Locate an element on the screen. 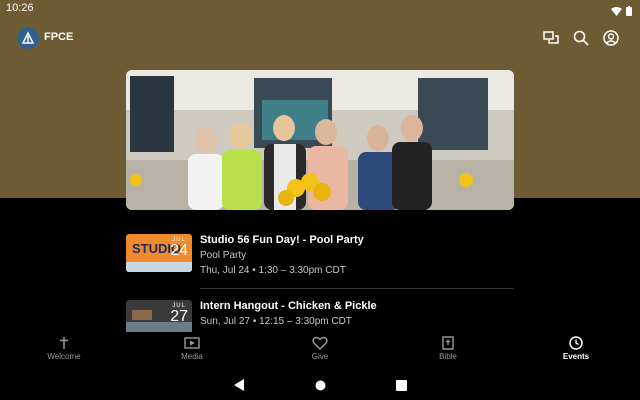  event-title: Studio 56 Fun Day! - Pool Party is located at coordinates (282, 240).